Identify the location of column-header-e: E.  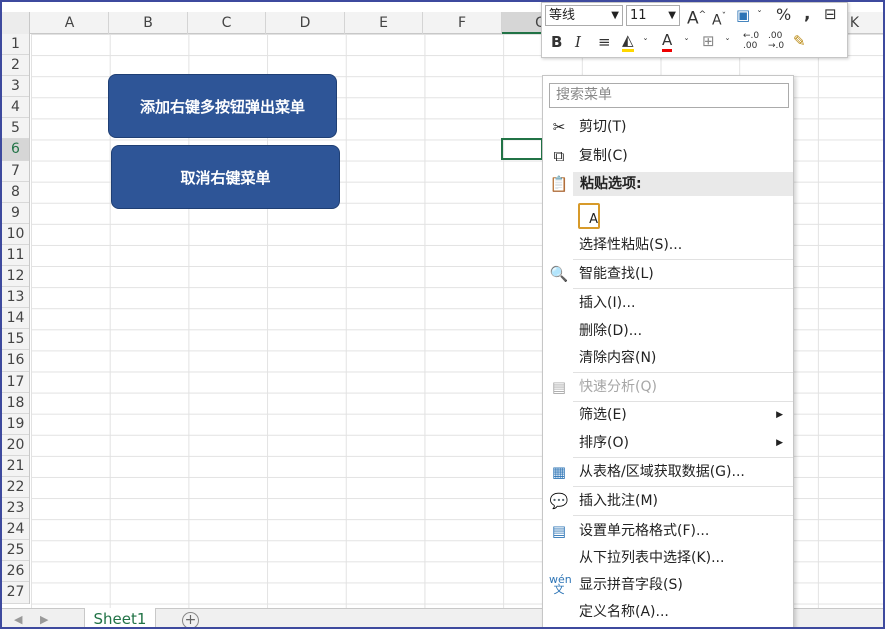
(384, 23).